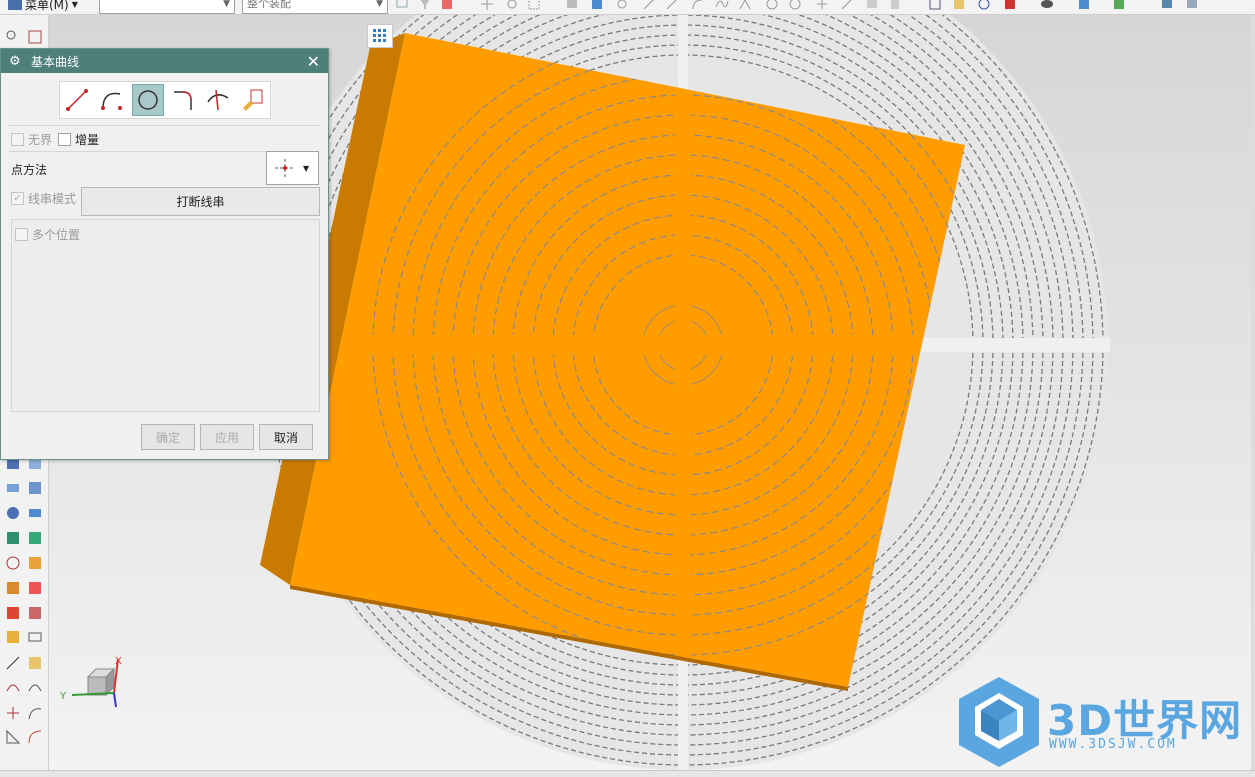  I want to click on edit-fillet-button, so click(253, 100).